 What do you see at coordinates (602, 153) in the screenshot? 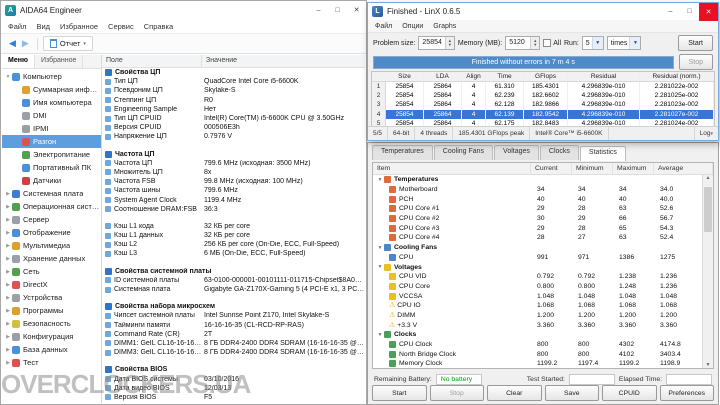
I see `tab-statistics: Statistics` at bounding box center [602, 153].